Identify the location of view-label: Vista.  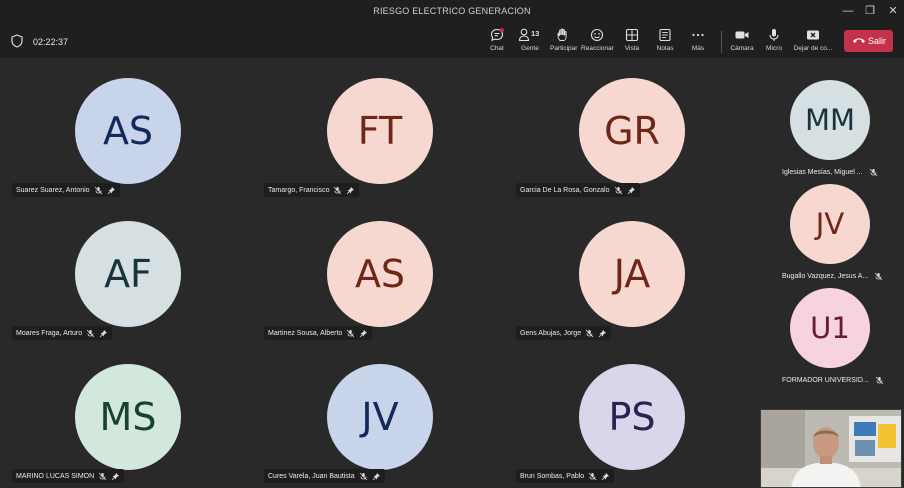
(632, 48).